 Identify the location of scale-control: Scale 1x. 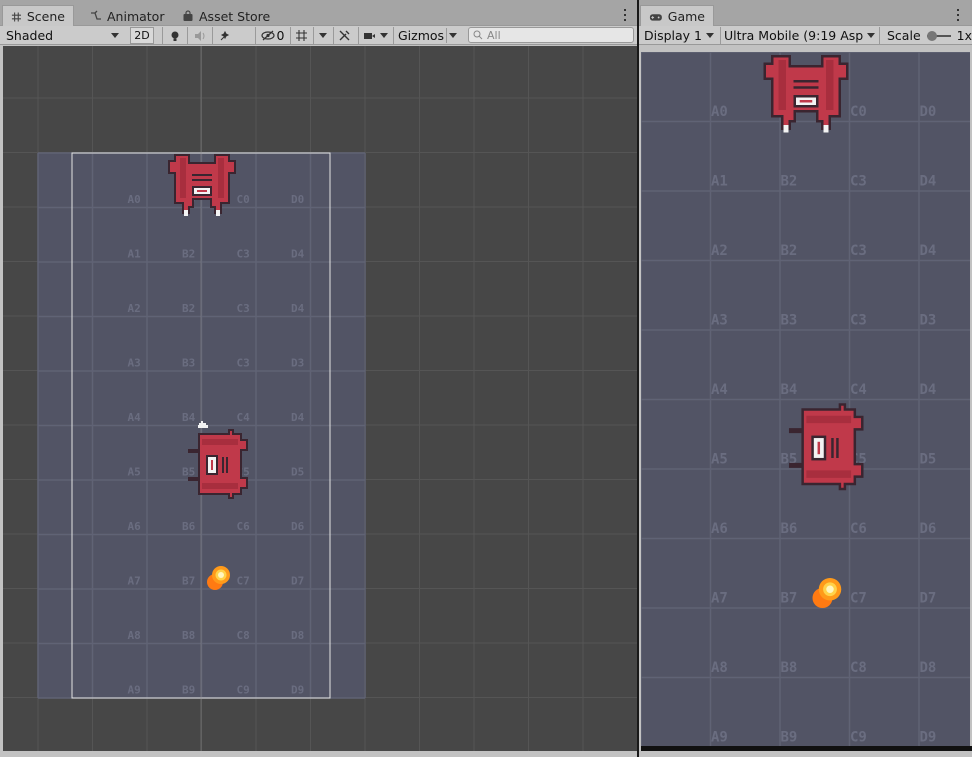
(925, 35).